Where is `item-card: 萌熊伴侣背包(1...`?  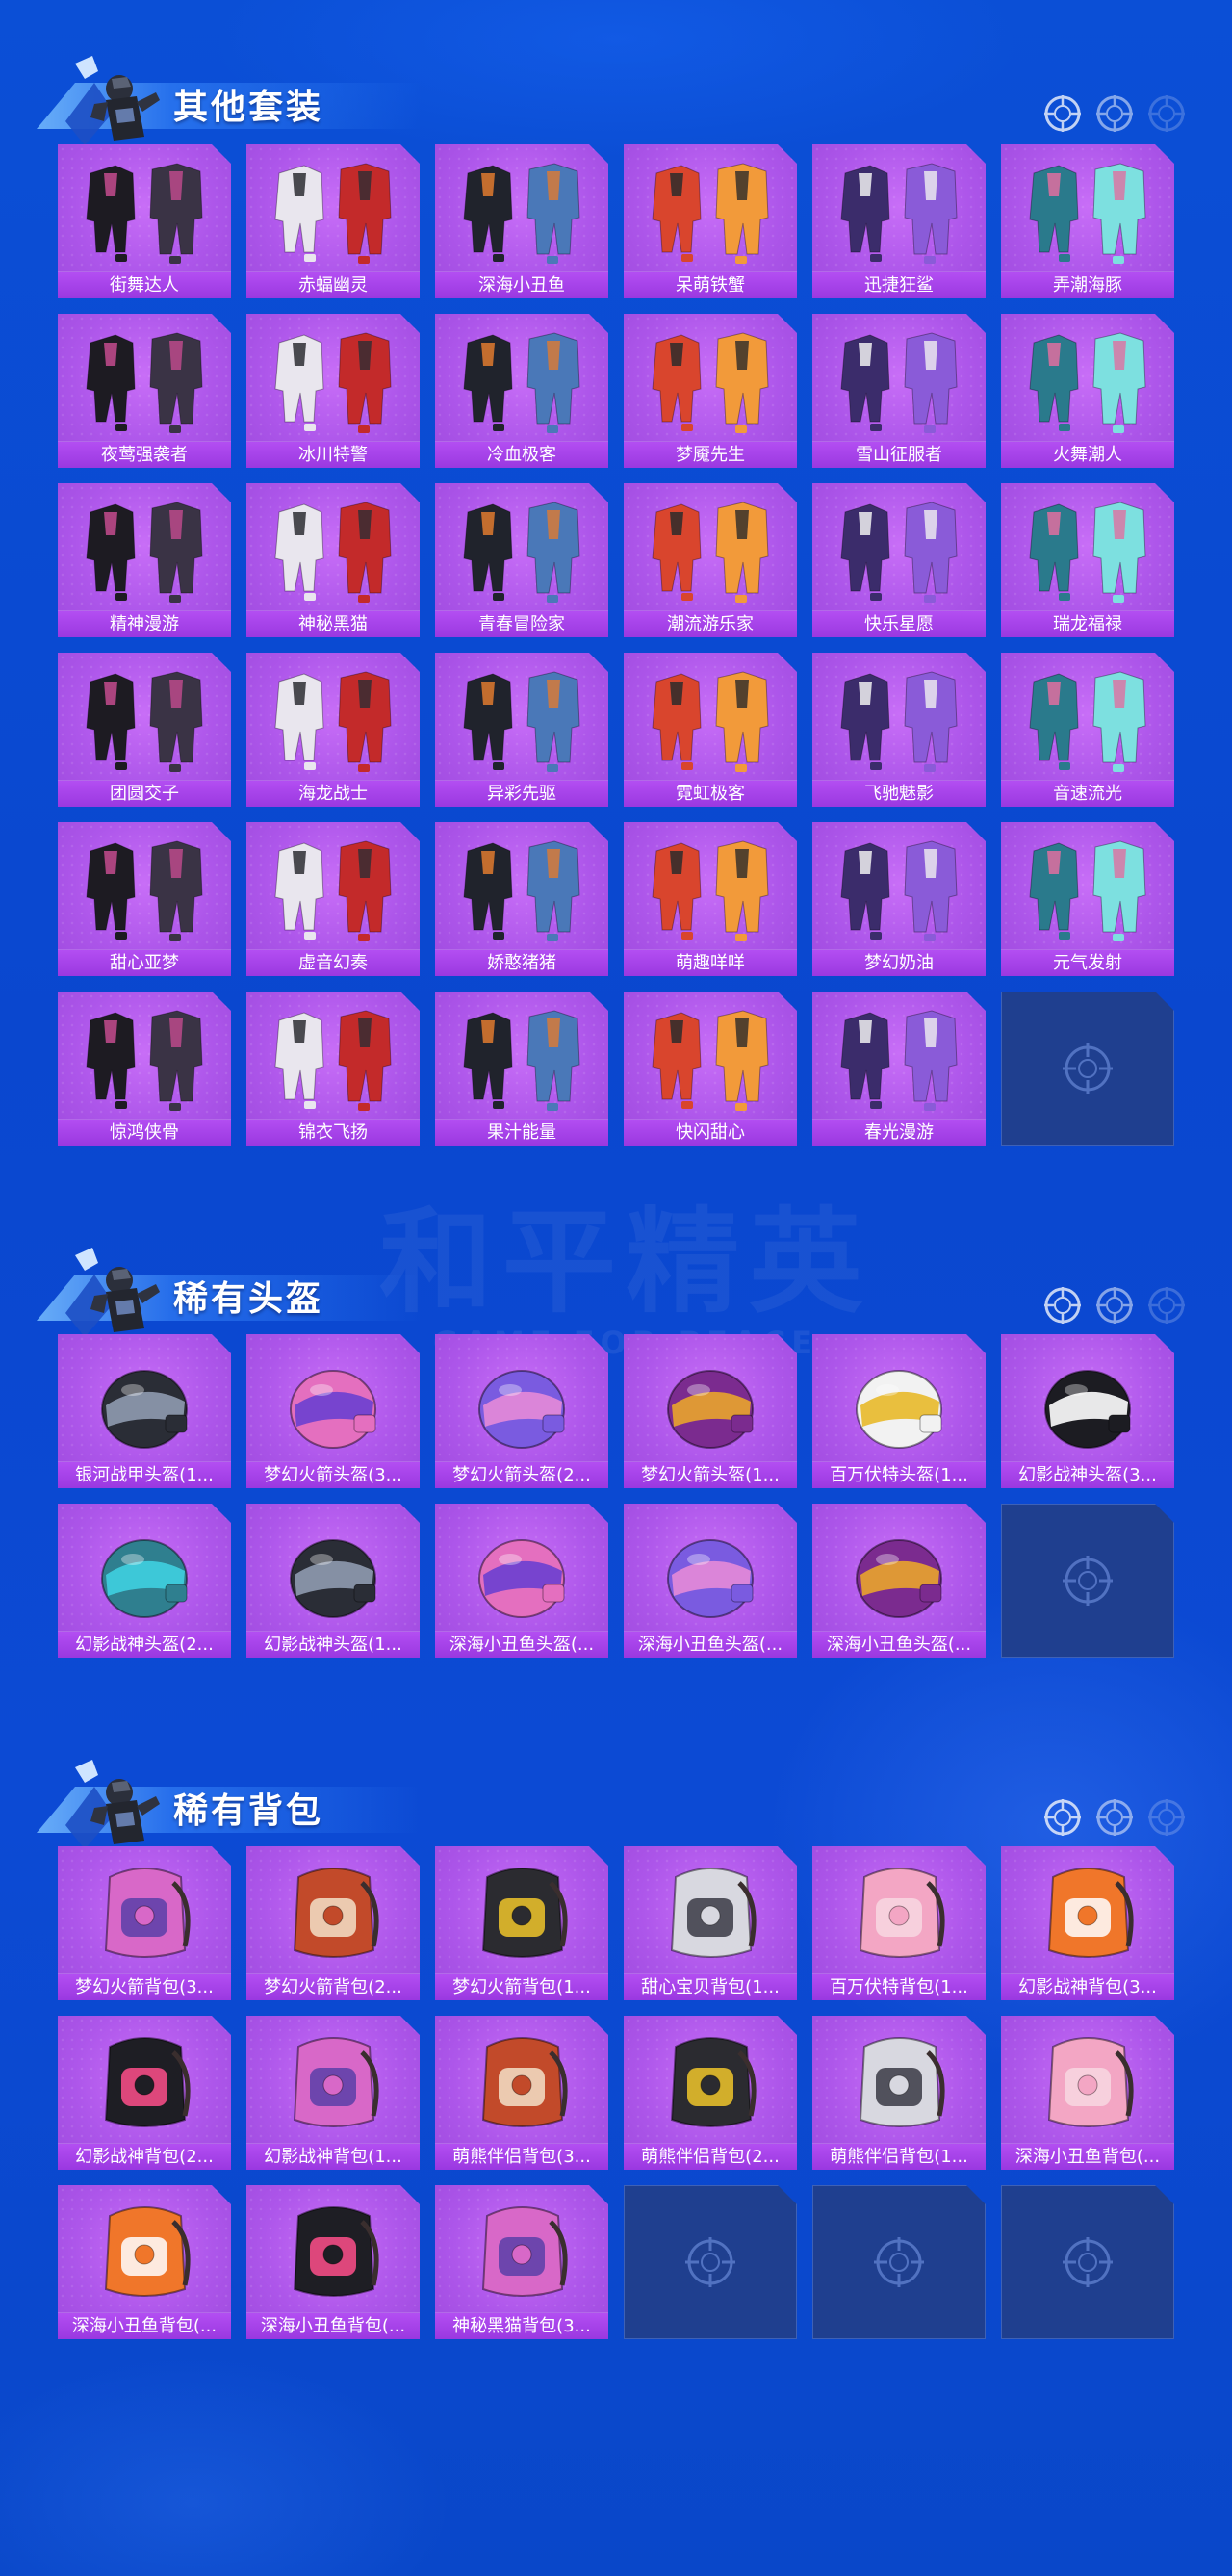
item-card: 萌熊伴侣背包(1... is located at coordinates (899, 2093).